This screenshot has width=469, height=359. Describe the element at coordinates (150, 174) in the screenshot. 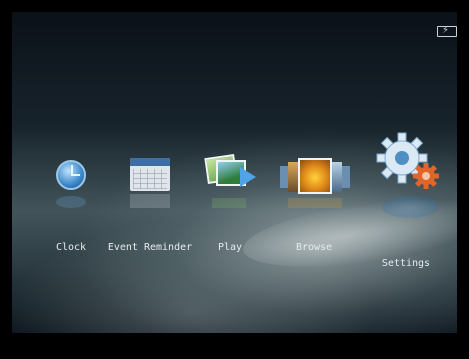

I see `calendar-icon` at that location.